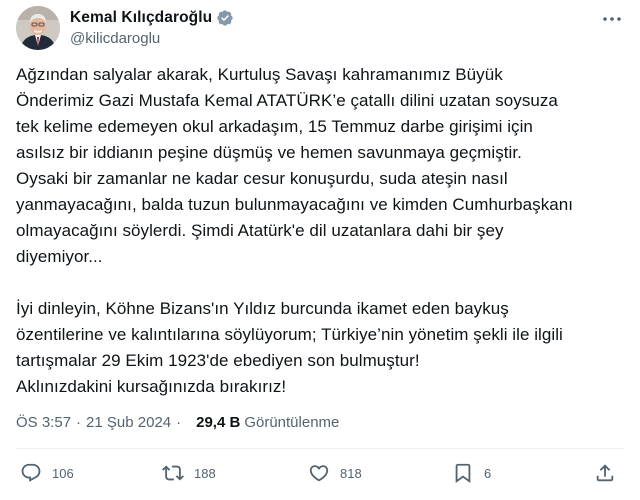  What do you see at coordinates (141, 18) in the screenshot?
I see `display-name: Kemal Kılıçdaroğlu` at bounding box center [141, 18].